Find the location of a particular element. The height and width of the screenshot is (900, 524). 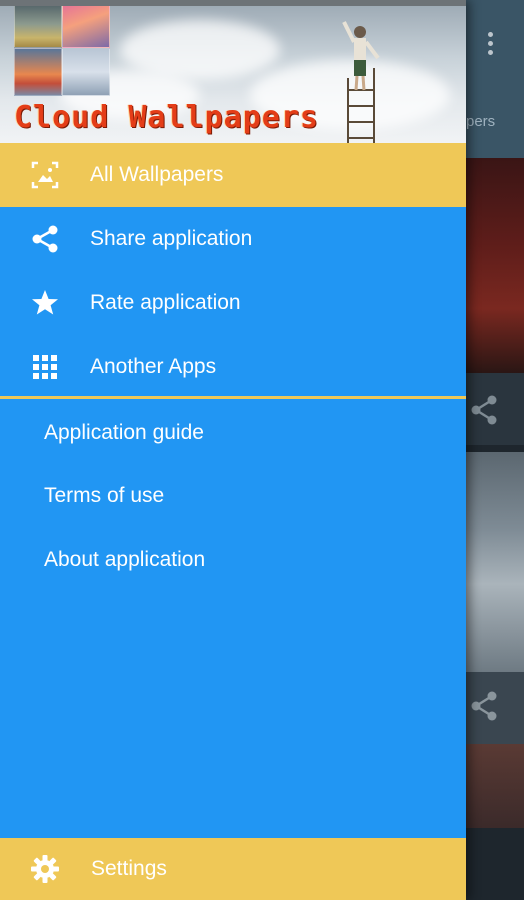

background-toolbar is located at coordinates (495, 79).